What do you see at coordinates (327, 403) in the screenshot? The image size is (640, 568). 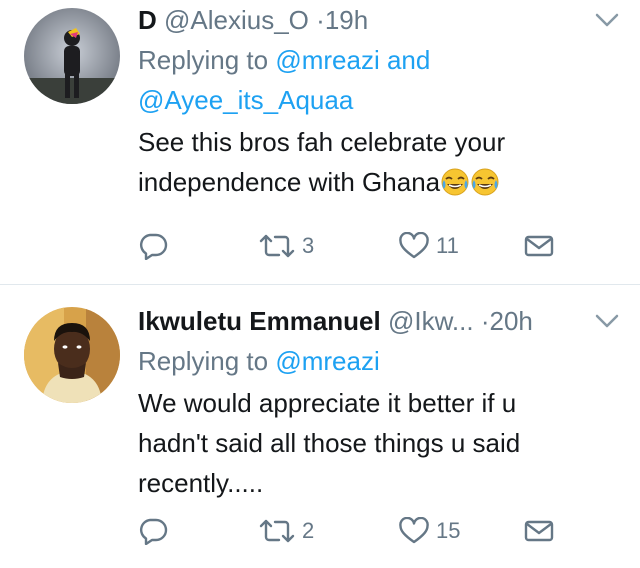 I see `tweet-text-line: We would appreciate it better if u` at bounding box center [327, 403].